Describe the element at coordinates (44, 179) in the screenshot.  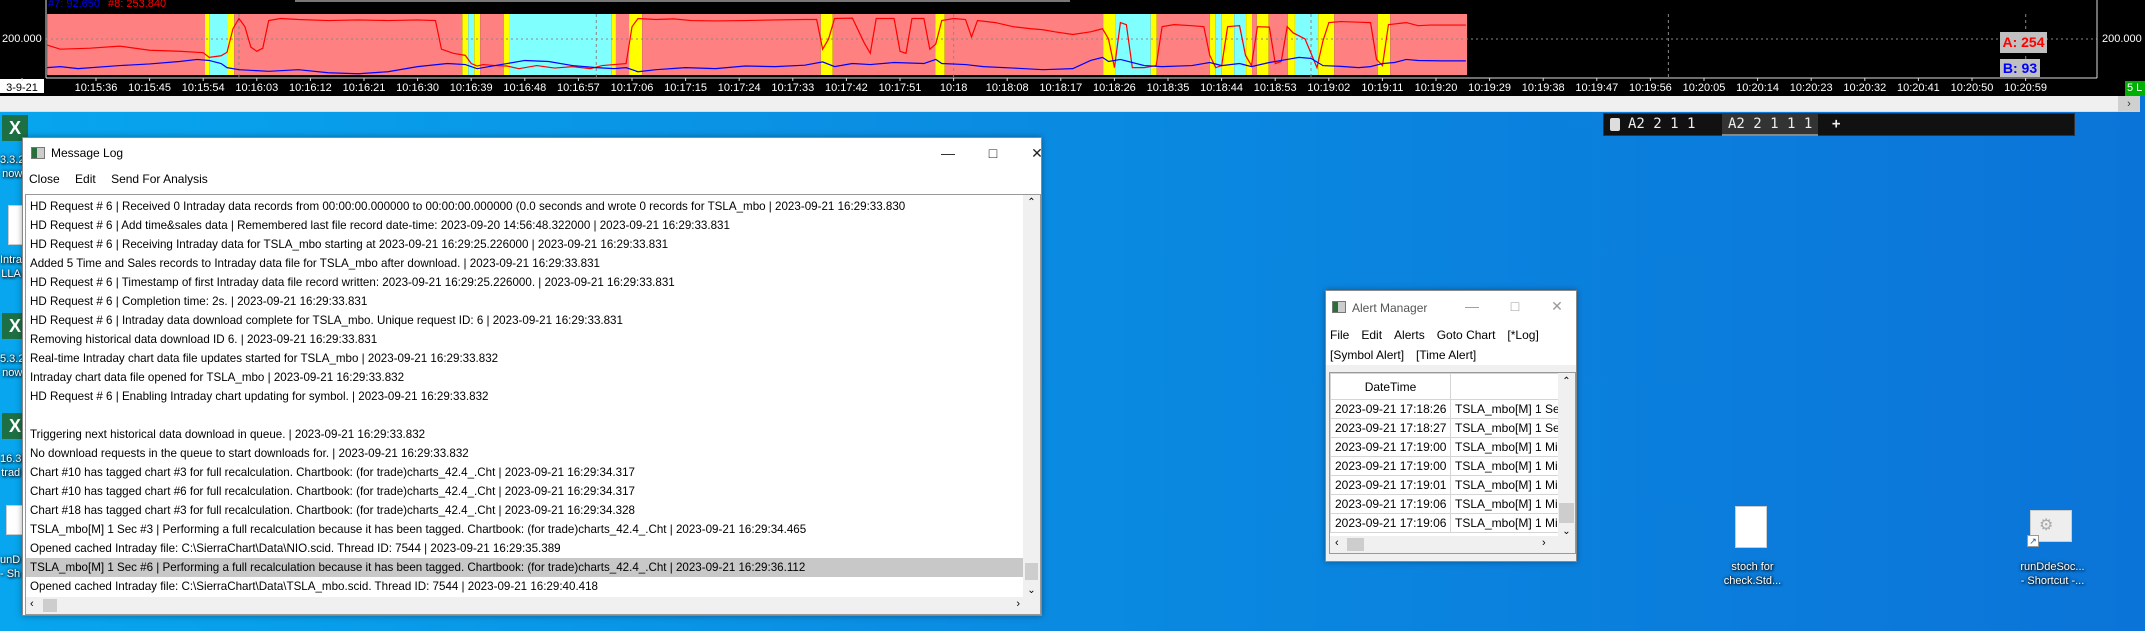
I see `menu-close: Close` at that location.